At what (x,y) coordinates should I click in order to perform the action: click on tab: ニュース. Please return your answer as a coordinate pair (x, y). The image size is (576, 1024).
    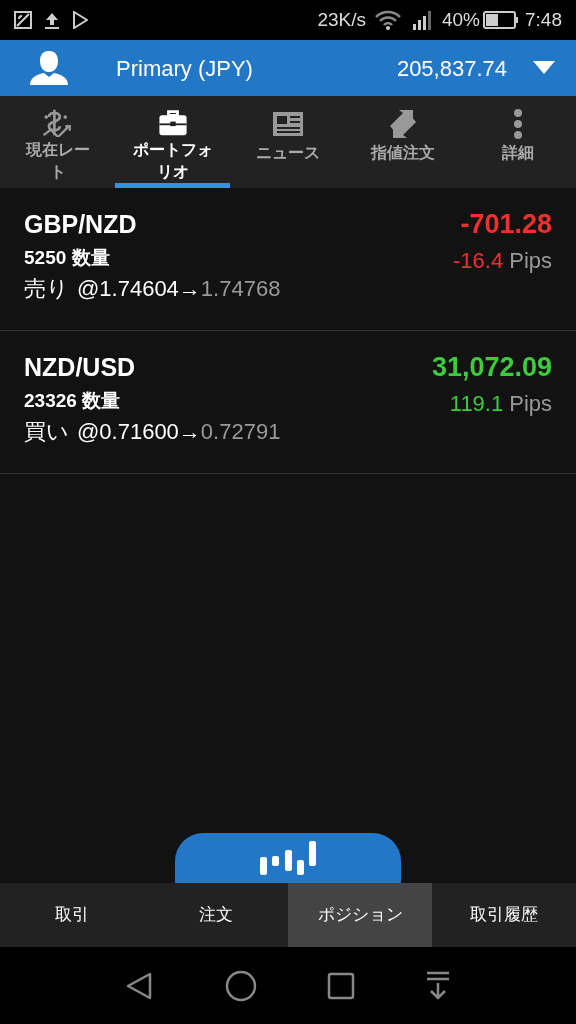
    Looking at the image, I should click on (288, 142).